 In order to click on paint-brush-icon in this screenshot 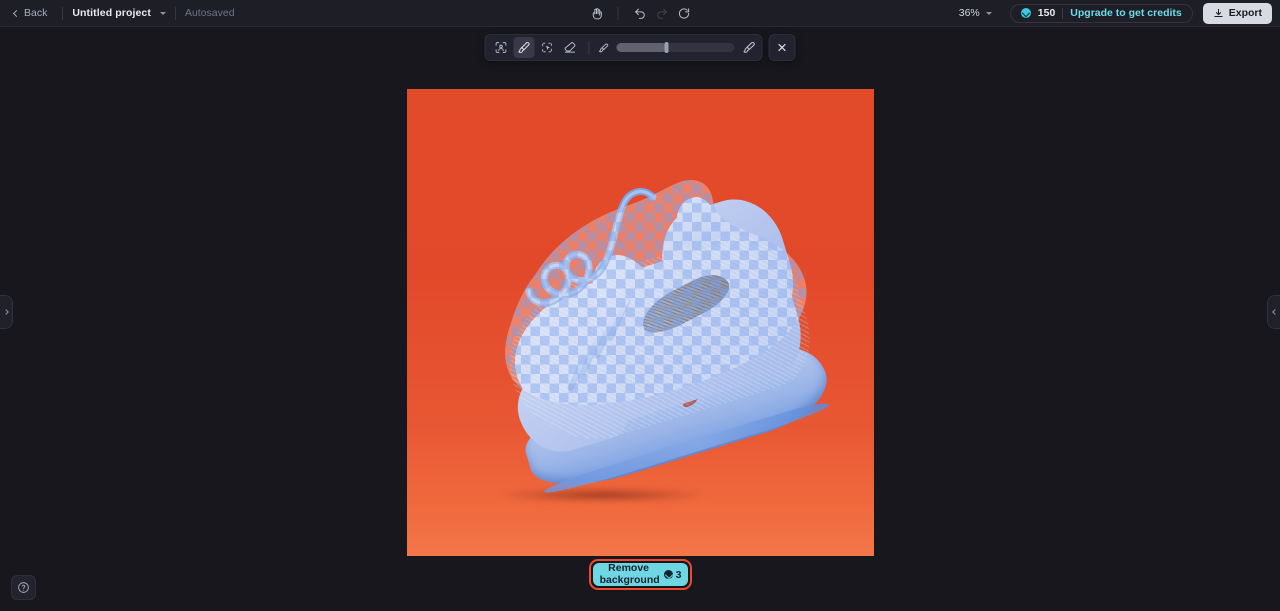, I will do `click(524, 47)`.